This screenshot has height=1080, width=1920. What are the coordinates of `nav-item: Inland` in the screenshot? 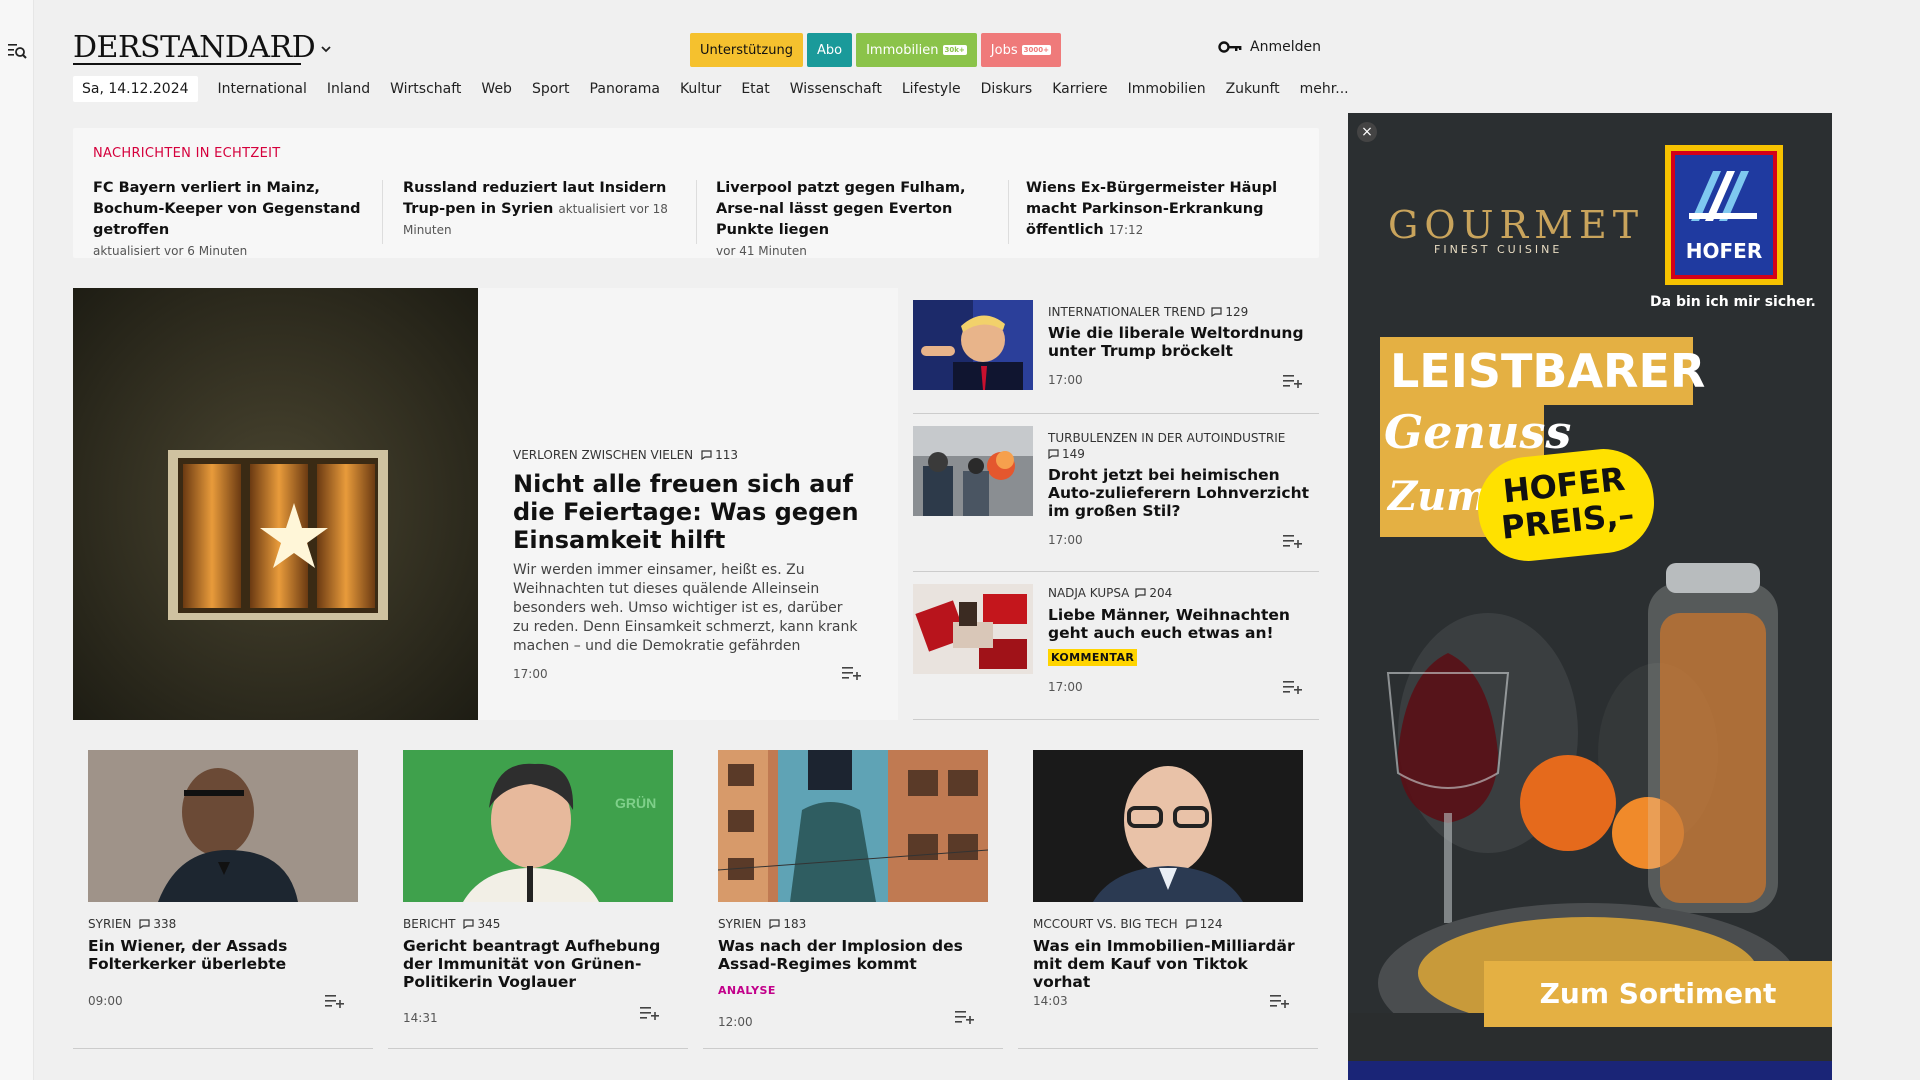 It's located at (348, 89).